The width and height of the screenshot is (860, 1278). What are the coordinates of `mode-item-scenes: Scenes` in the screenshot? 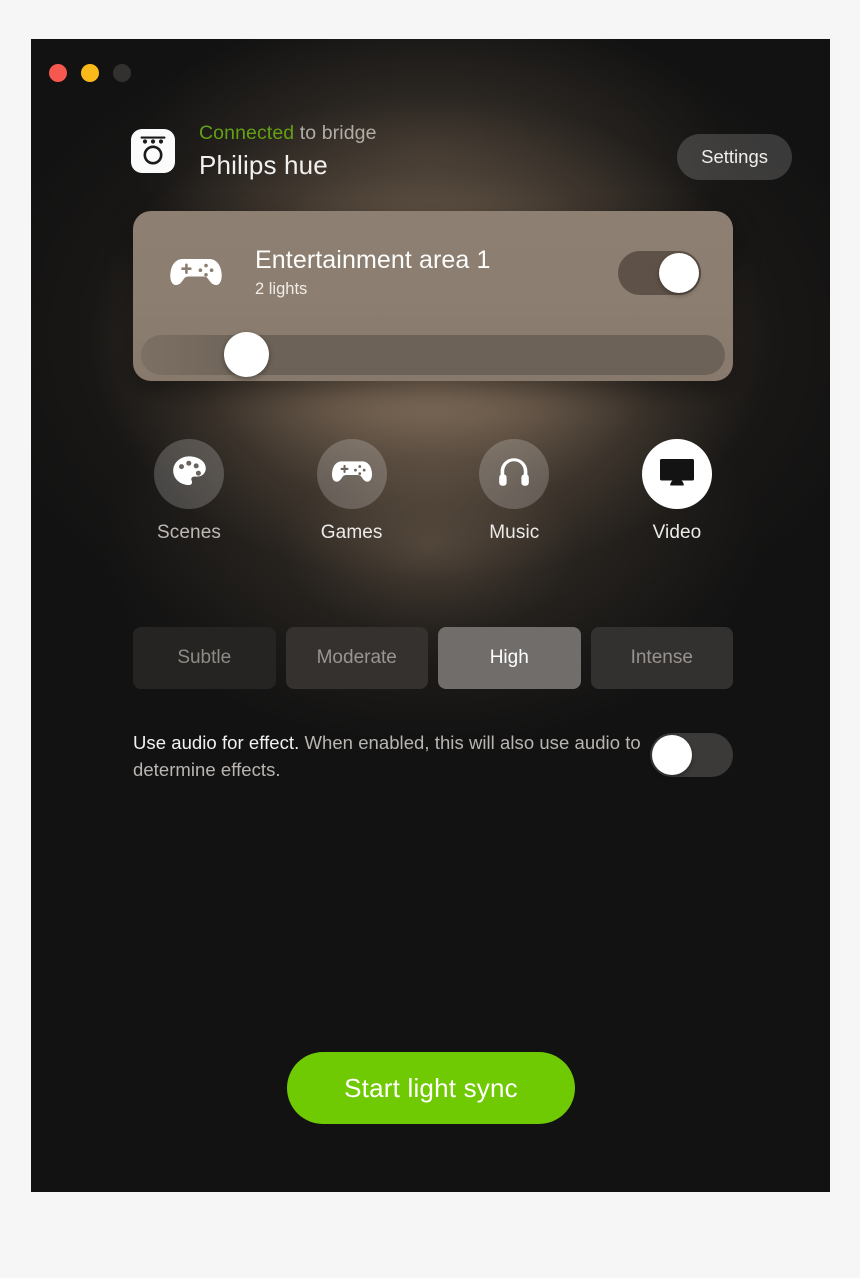 It's located at (189, 491).